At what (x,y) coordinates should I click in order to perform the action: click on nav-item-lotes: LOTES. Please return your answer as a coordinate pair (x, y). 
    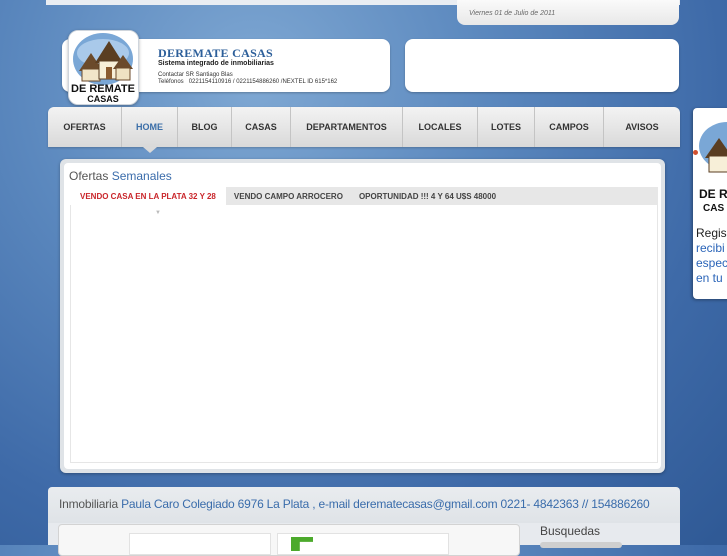
    Looking at the image, I should click on (506, 127).